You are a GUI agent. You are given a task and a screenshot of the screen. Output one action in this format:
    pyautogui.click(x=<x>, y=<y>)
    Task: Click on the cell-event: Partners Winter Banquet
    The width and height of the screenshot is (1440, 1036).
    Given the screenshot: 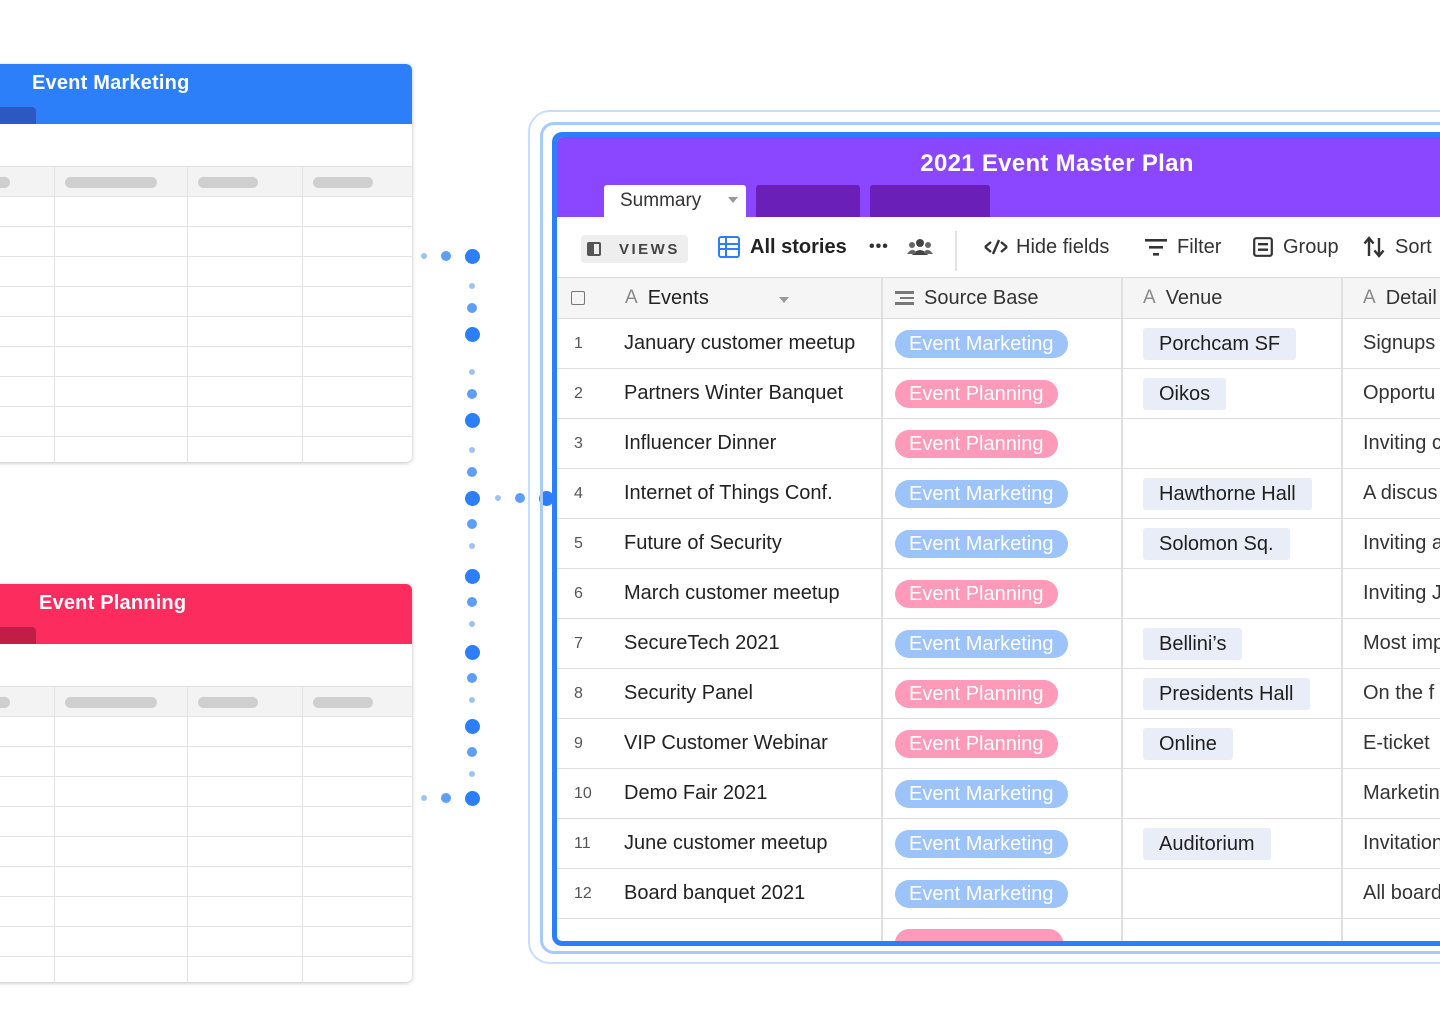 What is the action you would take?
    pyautogui.click(x=750, y=393)
    